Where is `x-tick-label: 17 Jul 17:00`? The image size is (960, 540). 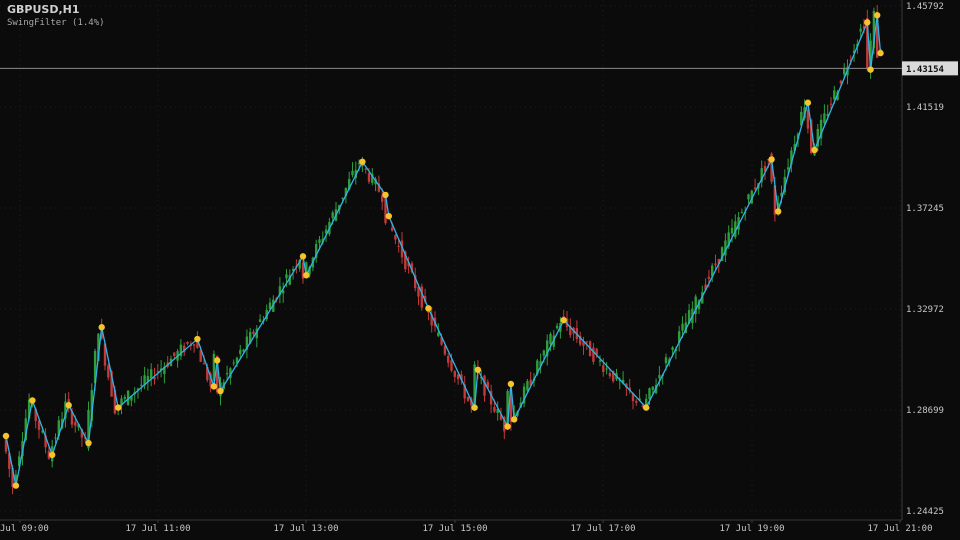
x-tick-label: 17 Jul 17:00 is located at coordinates (602, 529).